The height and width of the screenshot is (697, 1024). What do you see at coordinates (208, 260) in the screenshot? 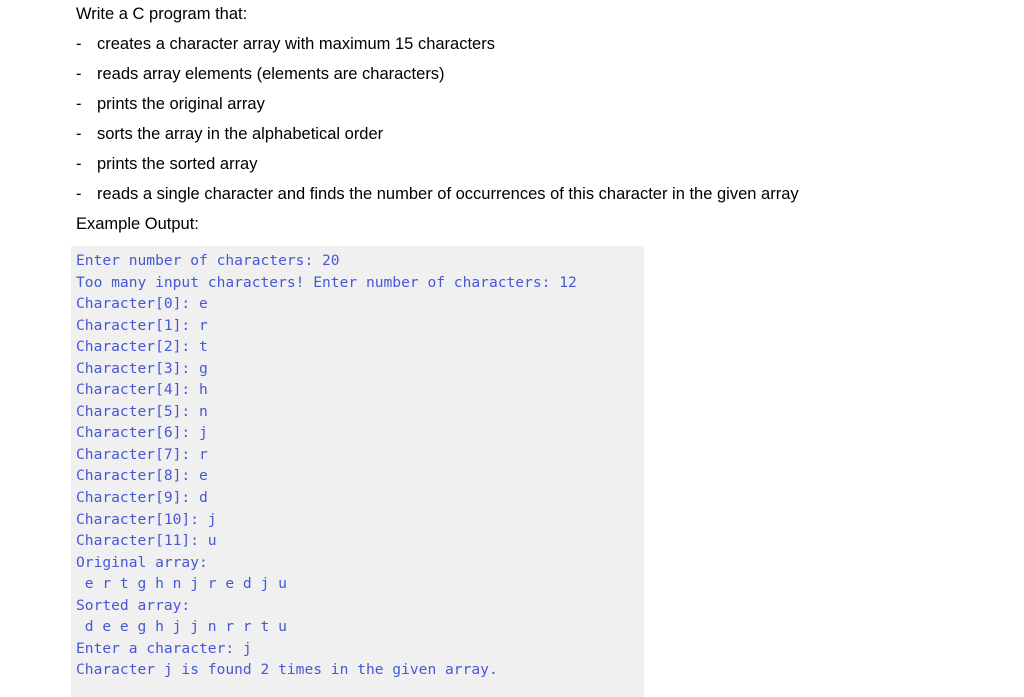
I see `console-line: Enter number of characters: 20` at bounding box center [208, 260].